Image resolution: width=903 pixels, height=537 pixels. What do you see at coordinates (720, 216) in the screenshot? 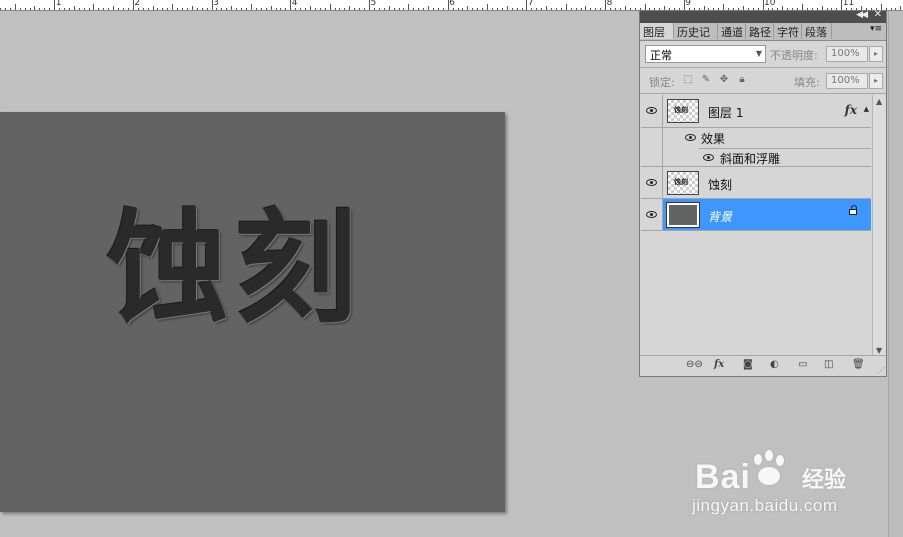
I see `layer-name: 背景` at bounding box center [720, 216].